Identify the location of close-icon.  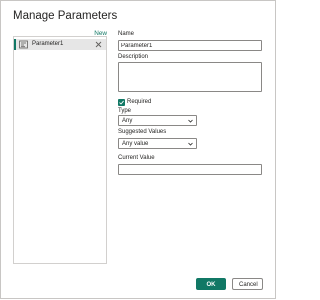
(98, 44).